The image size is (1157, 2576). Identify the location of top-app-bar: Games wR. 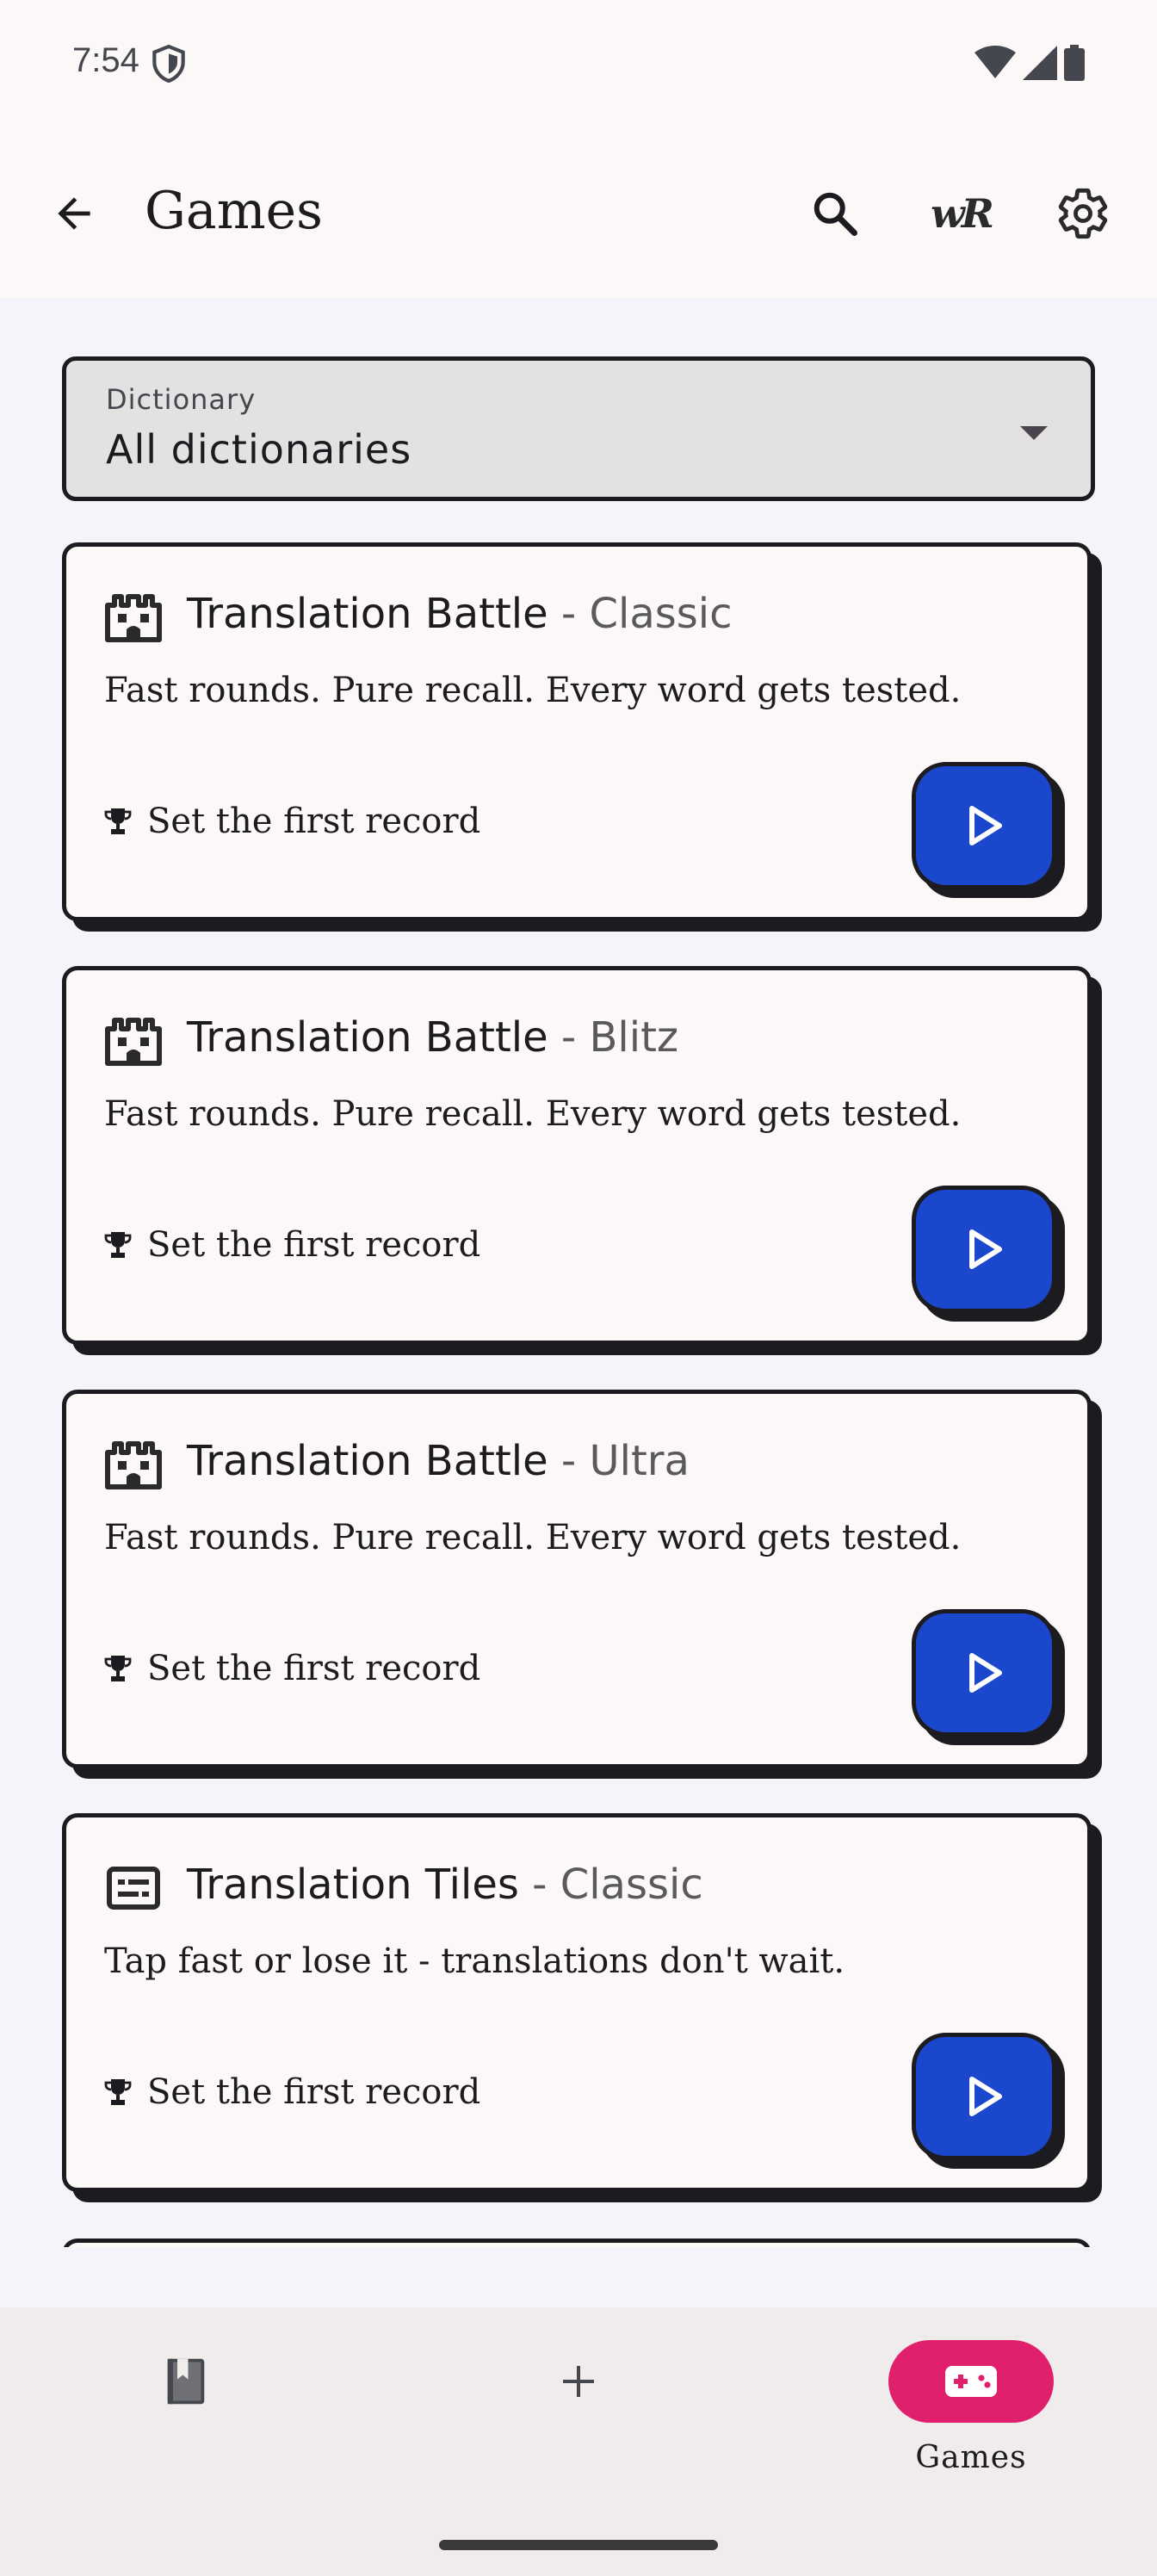
(579, 214).